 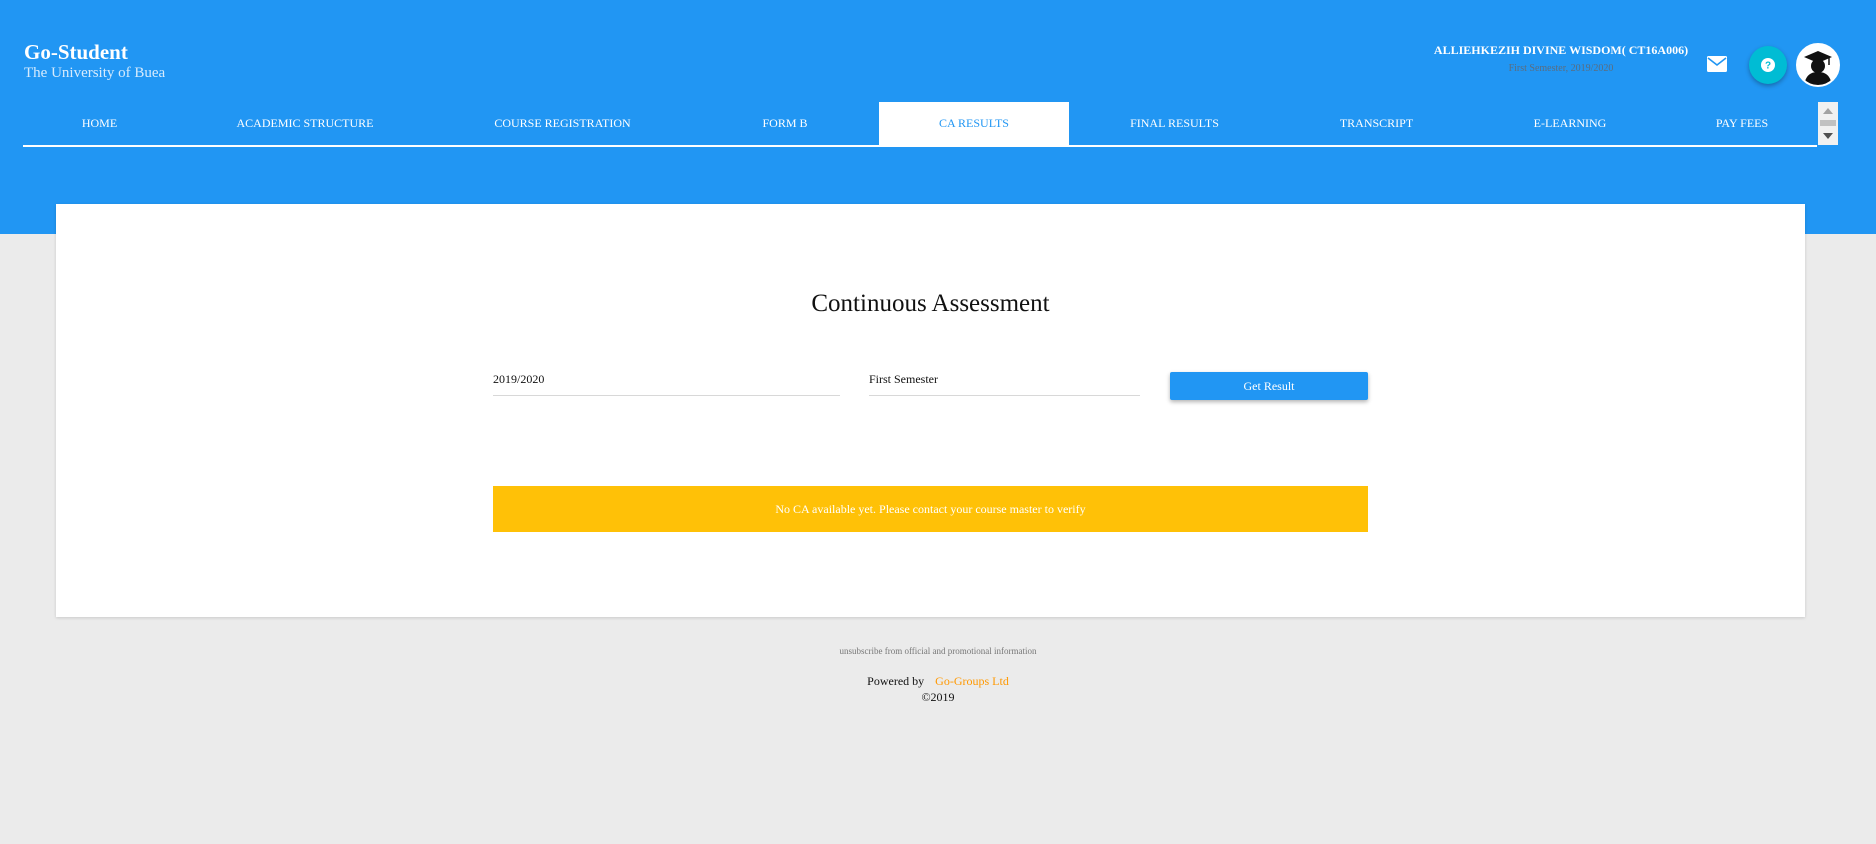 What do you see at coordinates (1561, 68) in the screenshot?
I see `user-term: First Semester, 2019/2020` at bounding box center [1561, 68].